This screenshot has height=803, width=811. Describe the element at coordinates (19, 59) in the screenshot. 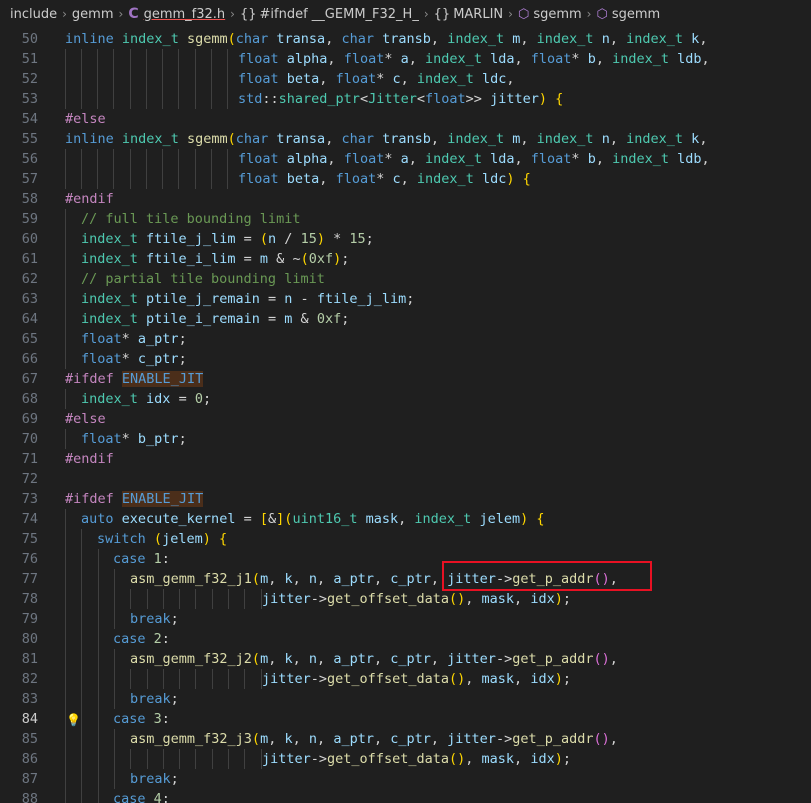

I see `line-number: 51` at that location.